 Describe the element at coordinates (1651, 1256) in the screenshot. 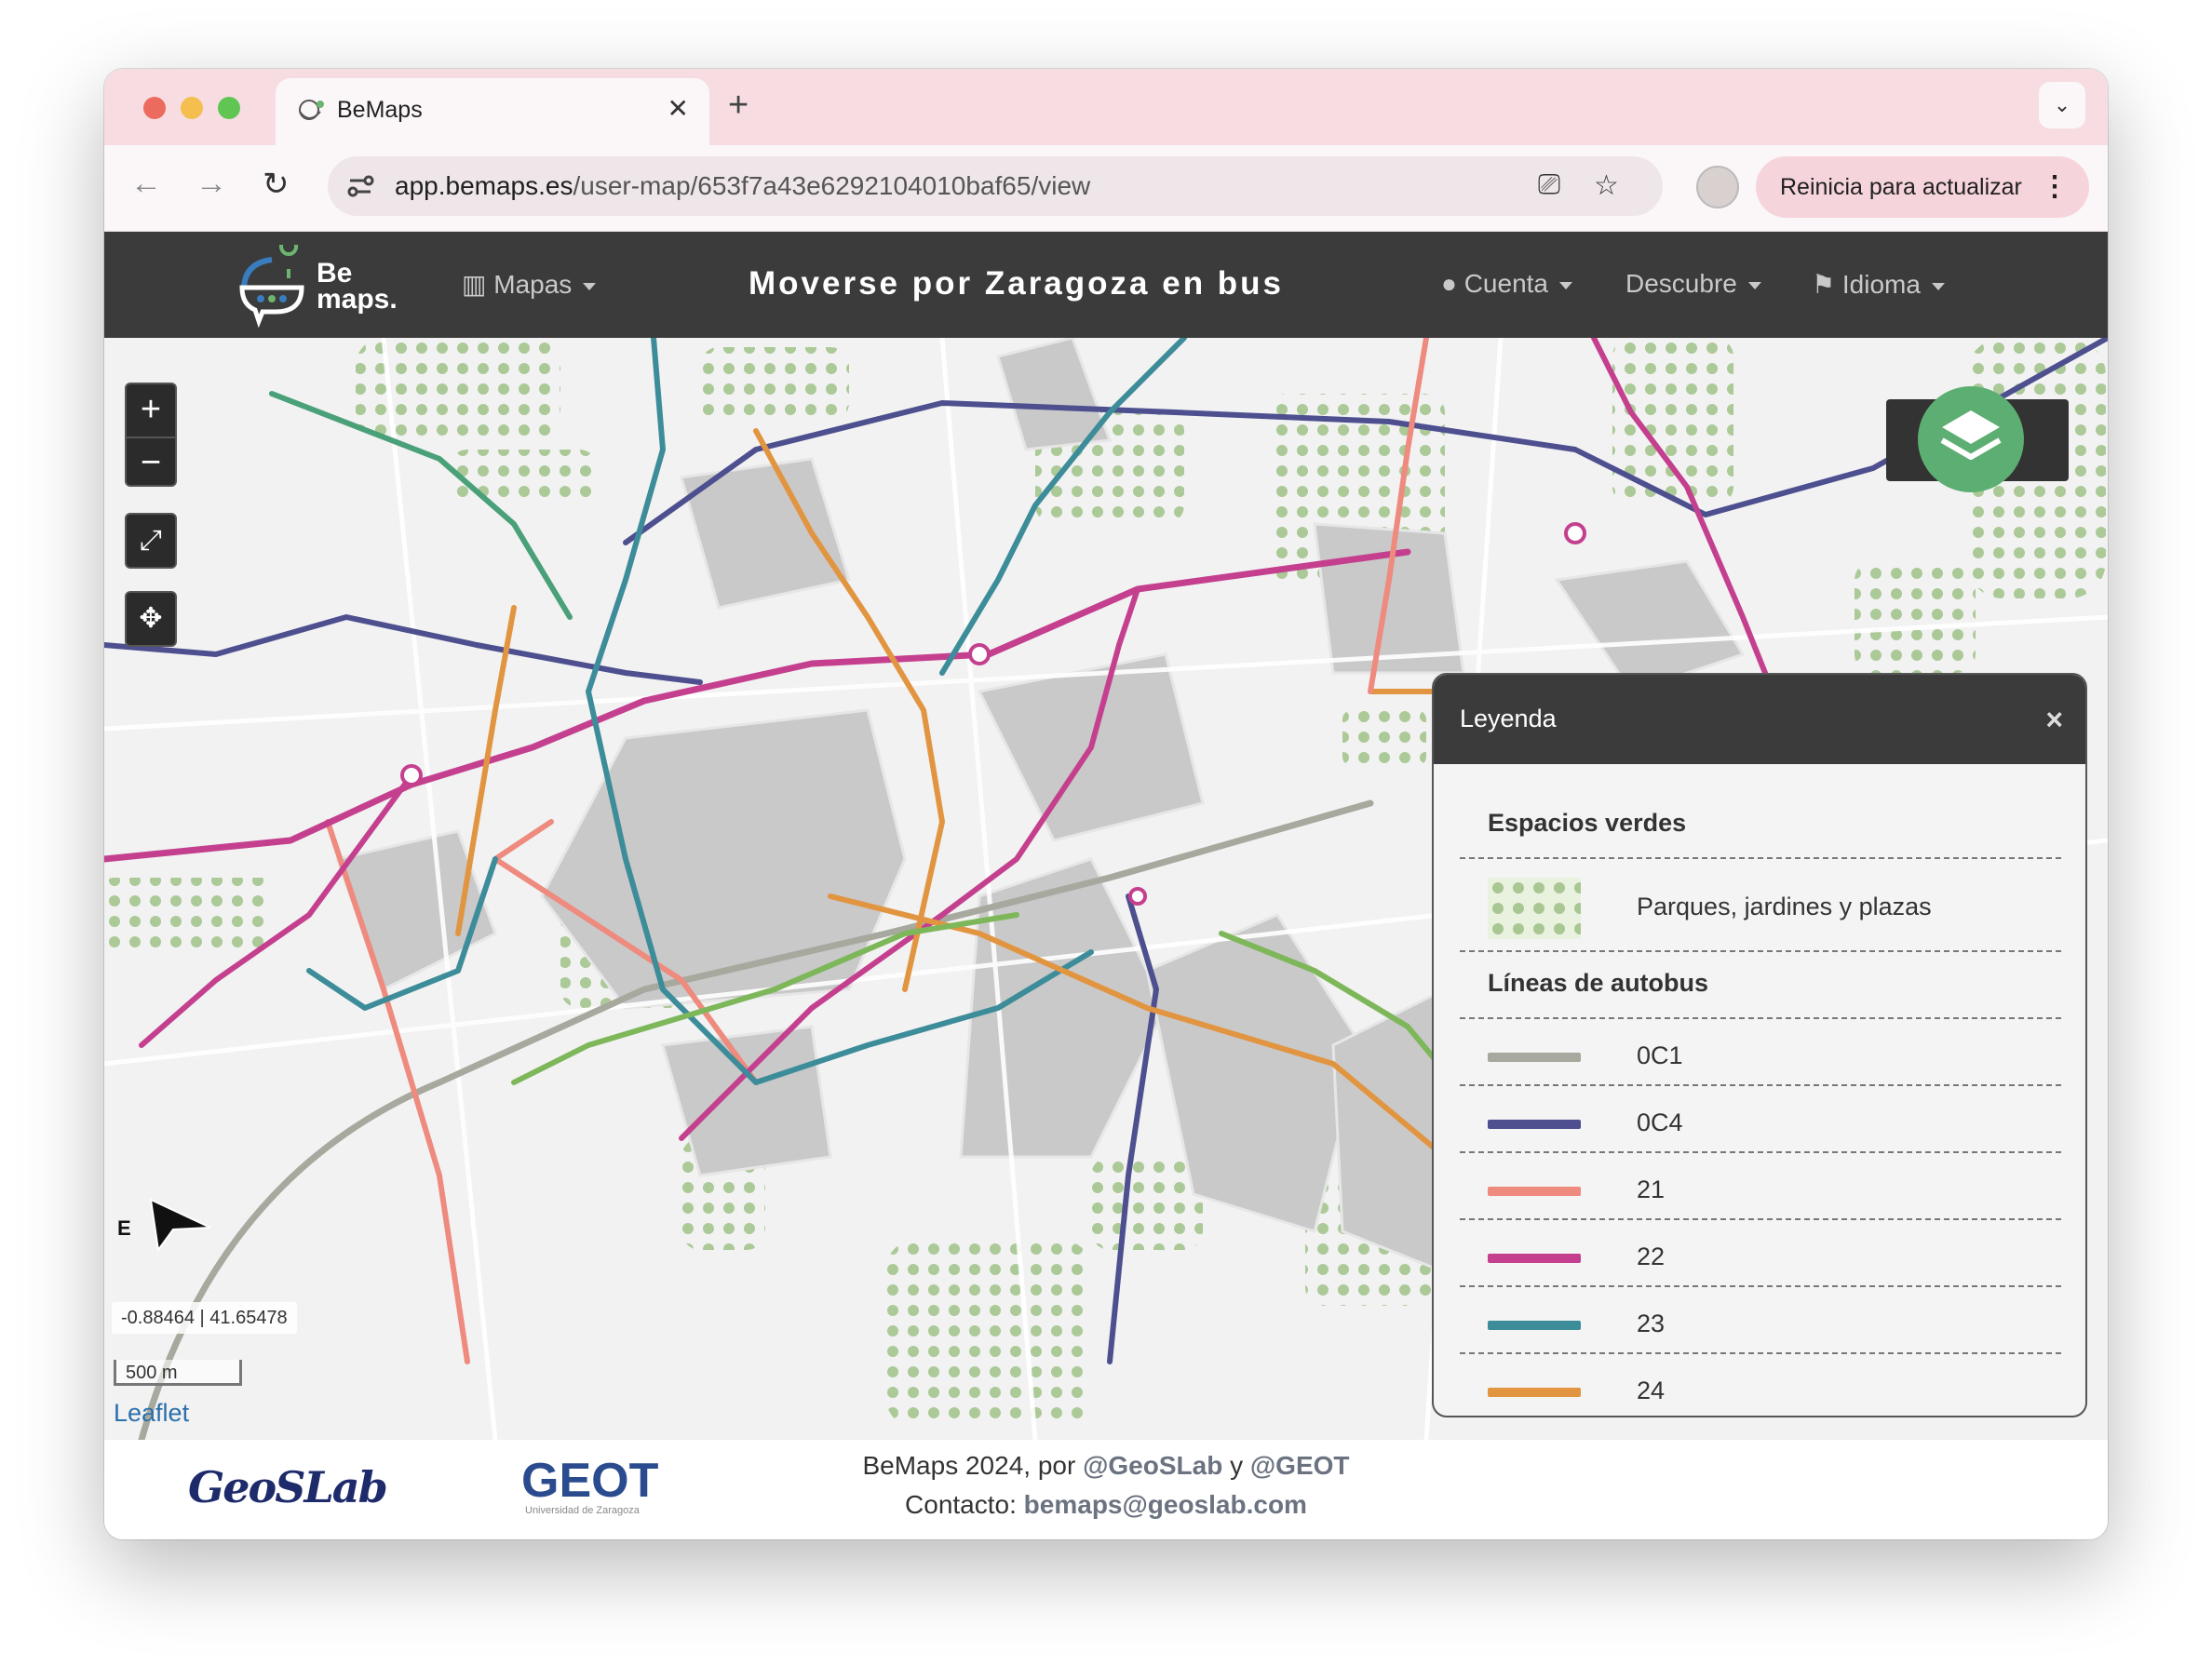

I see `legend-line-label: 22` at that location.